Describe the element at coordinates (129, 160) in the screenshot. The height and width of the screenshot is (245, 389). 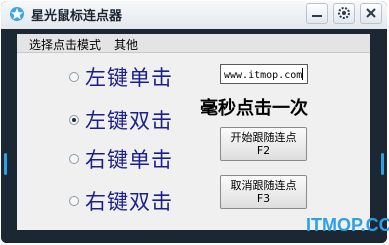
I see `radio-label: 右键单击` at that location.